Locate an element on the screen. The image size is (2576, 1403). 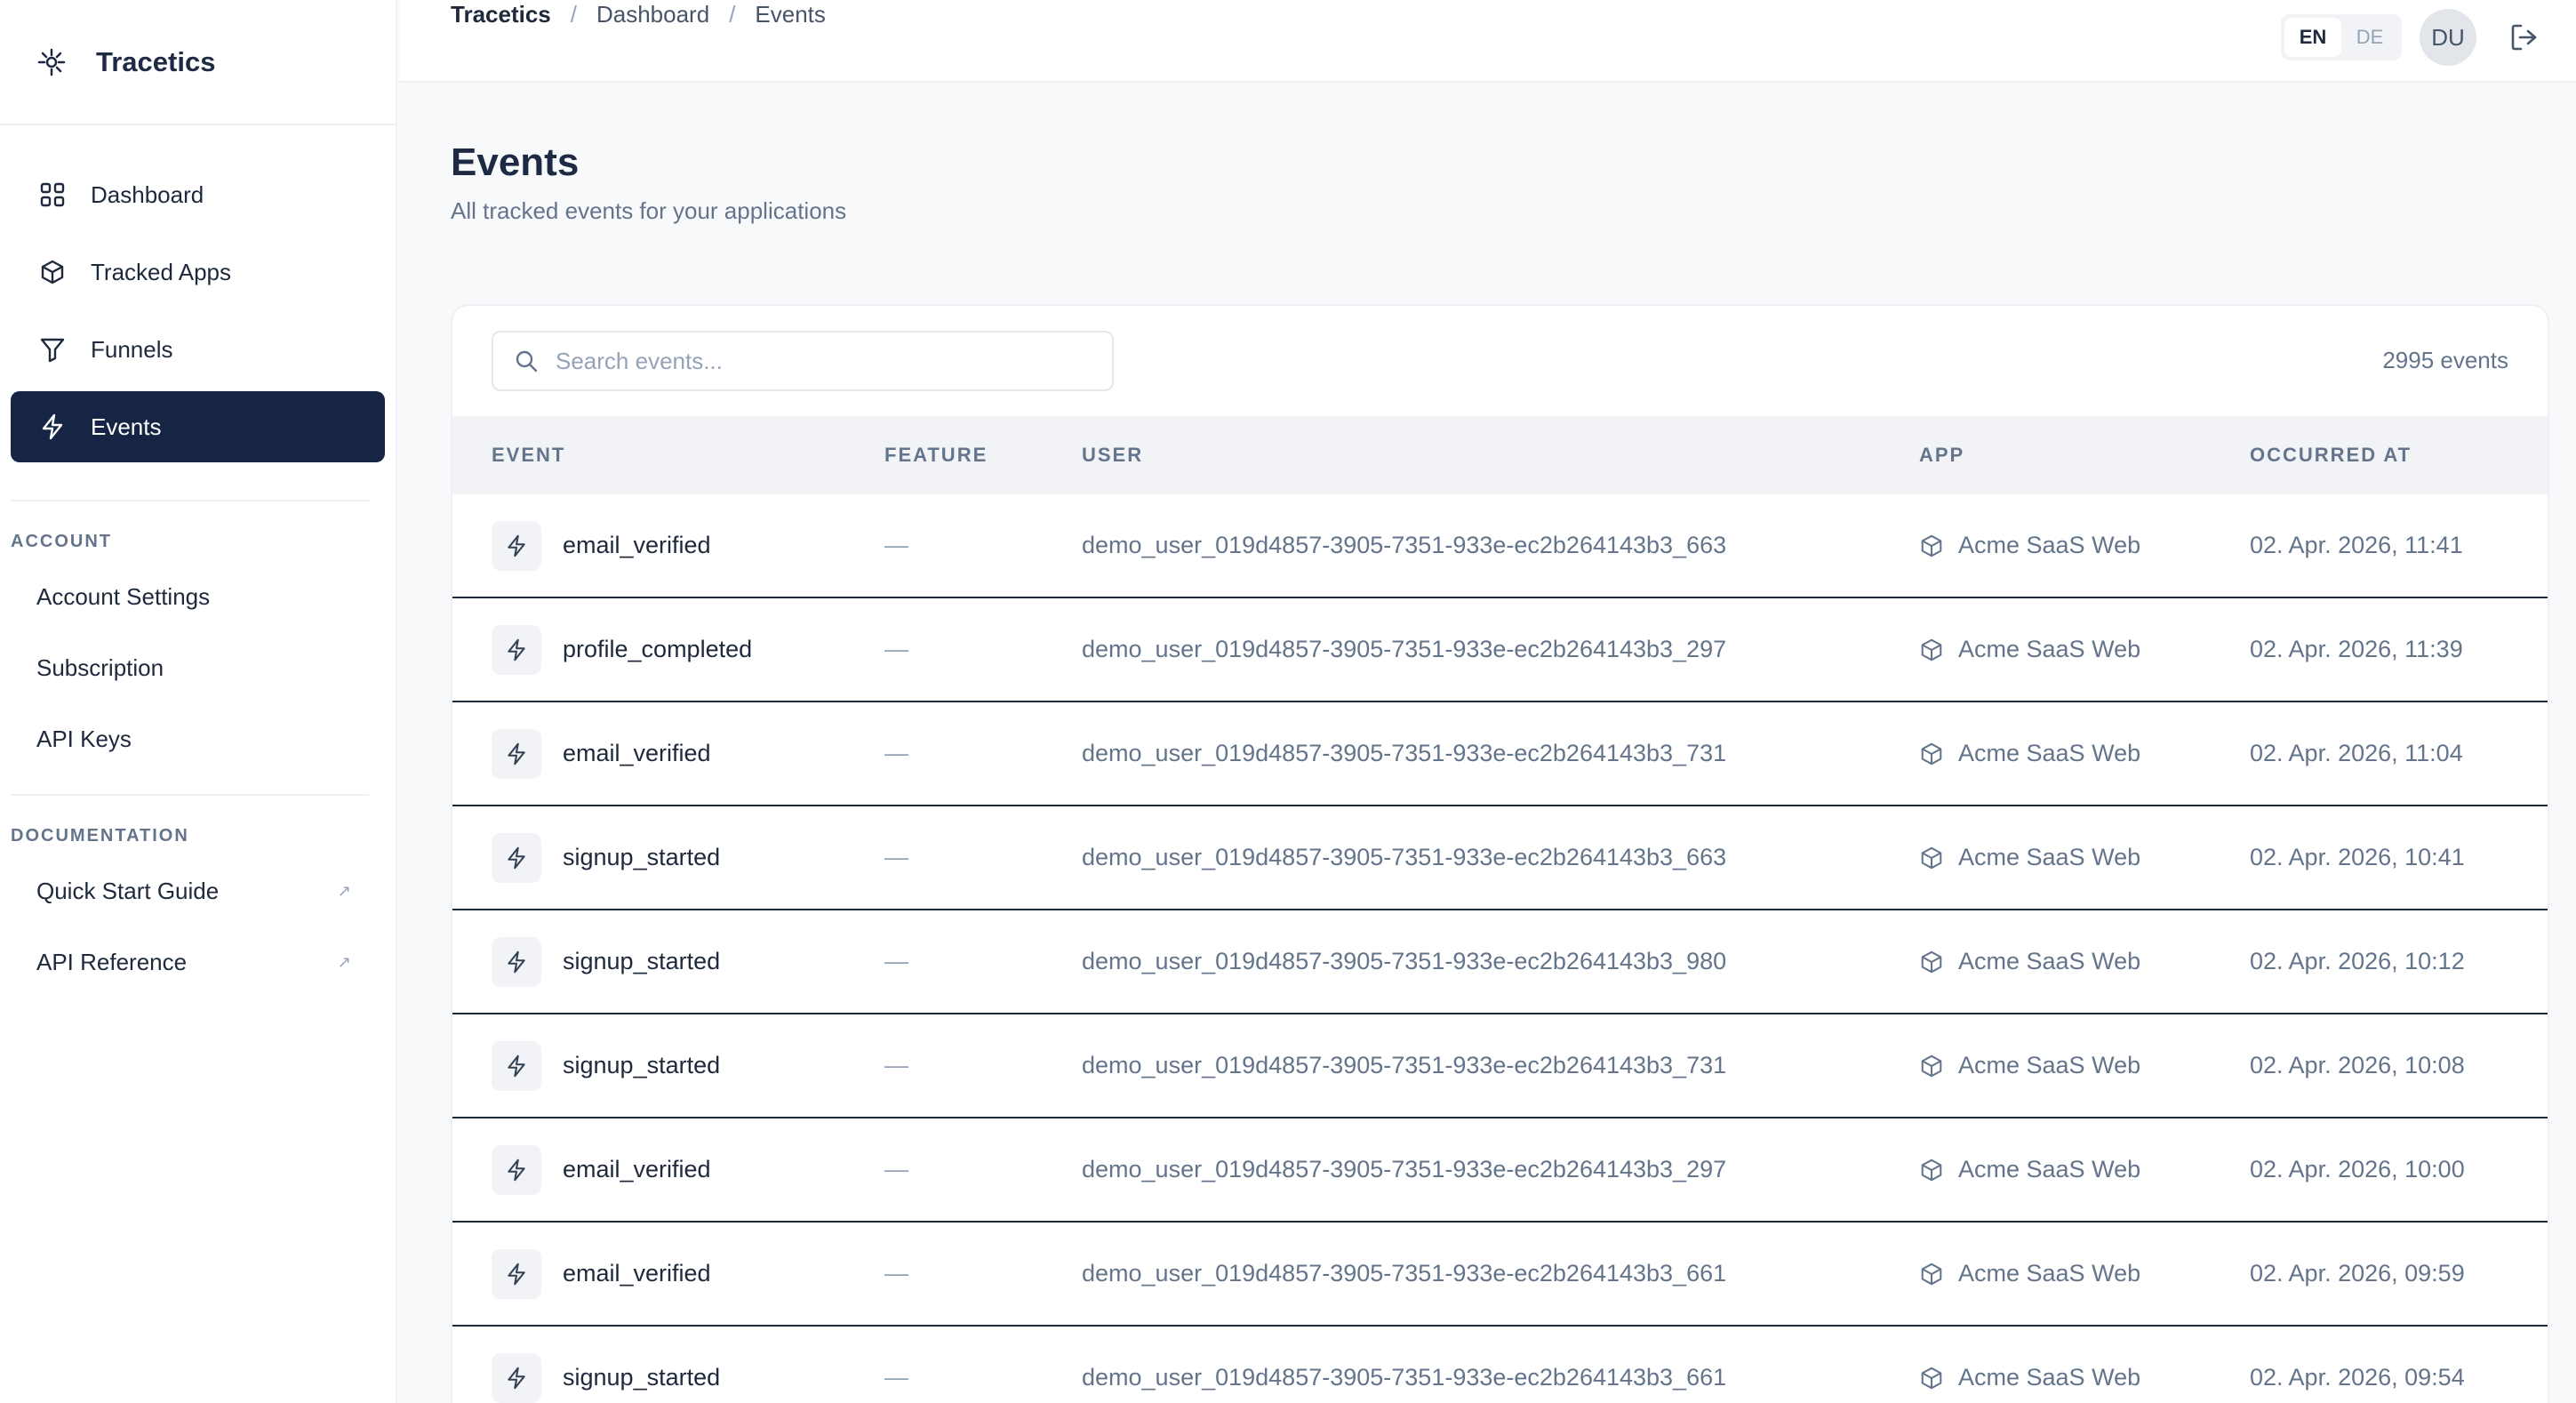
grid-icon is located at coordinates (52, 195).